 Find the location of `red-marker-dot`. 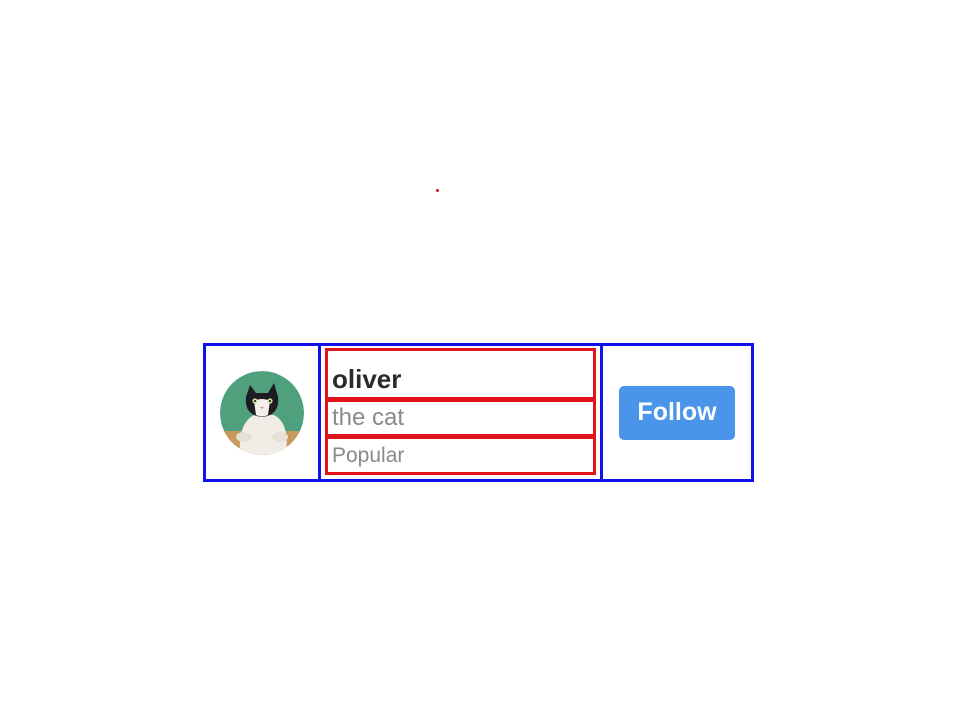

red-marker-dot is located at coordinates (437, 190).